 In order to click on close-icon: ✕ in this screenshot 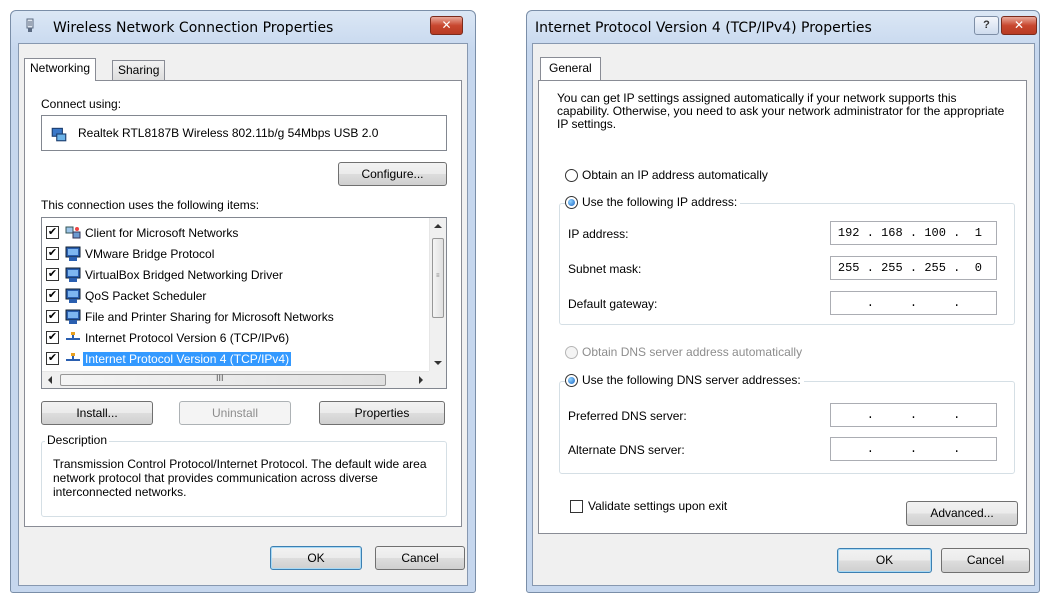, I will do `click(446, 25)`.